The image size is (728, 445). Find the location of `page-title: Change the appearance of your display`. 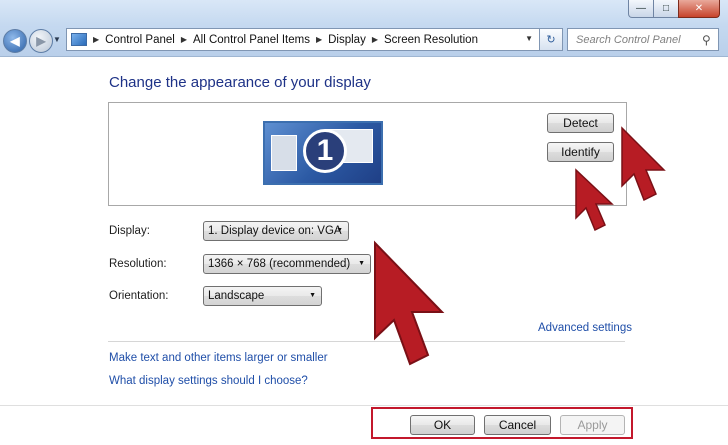

page-title: Change the appearance of your display is located at coordinates (240, 82).